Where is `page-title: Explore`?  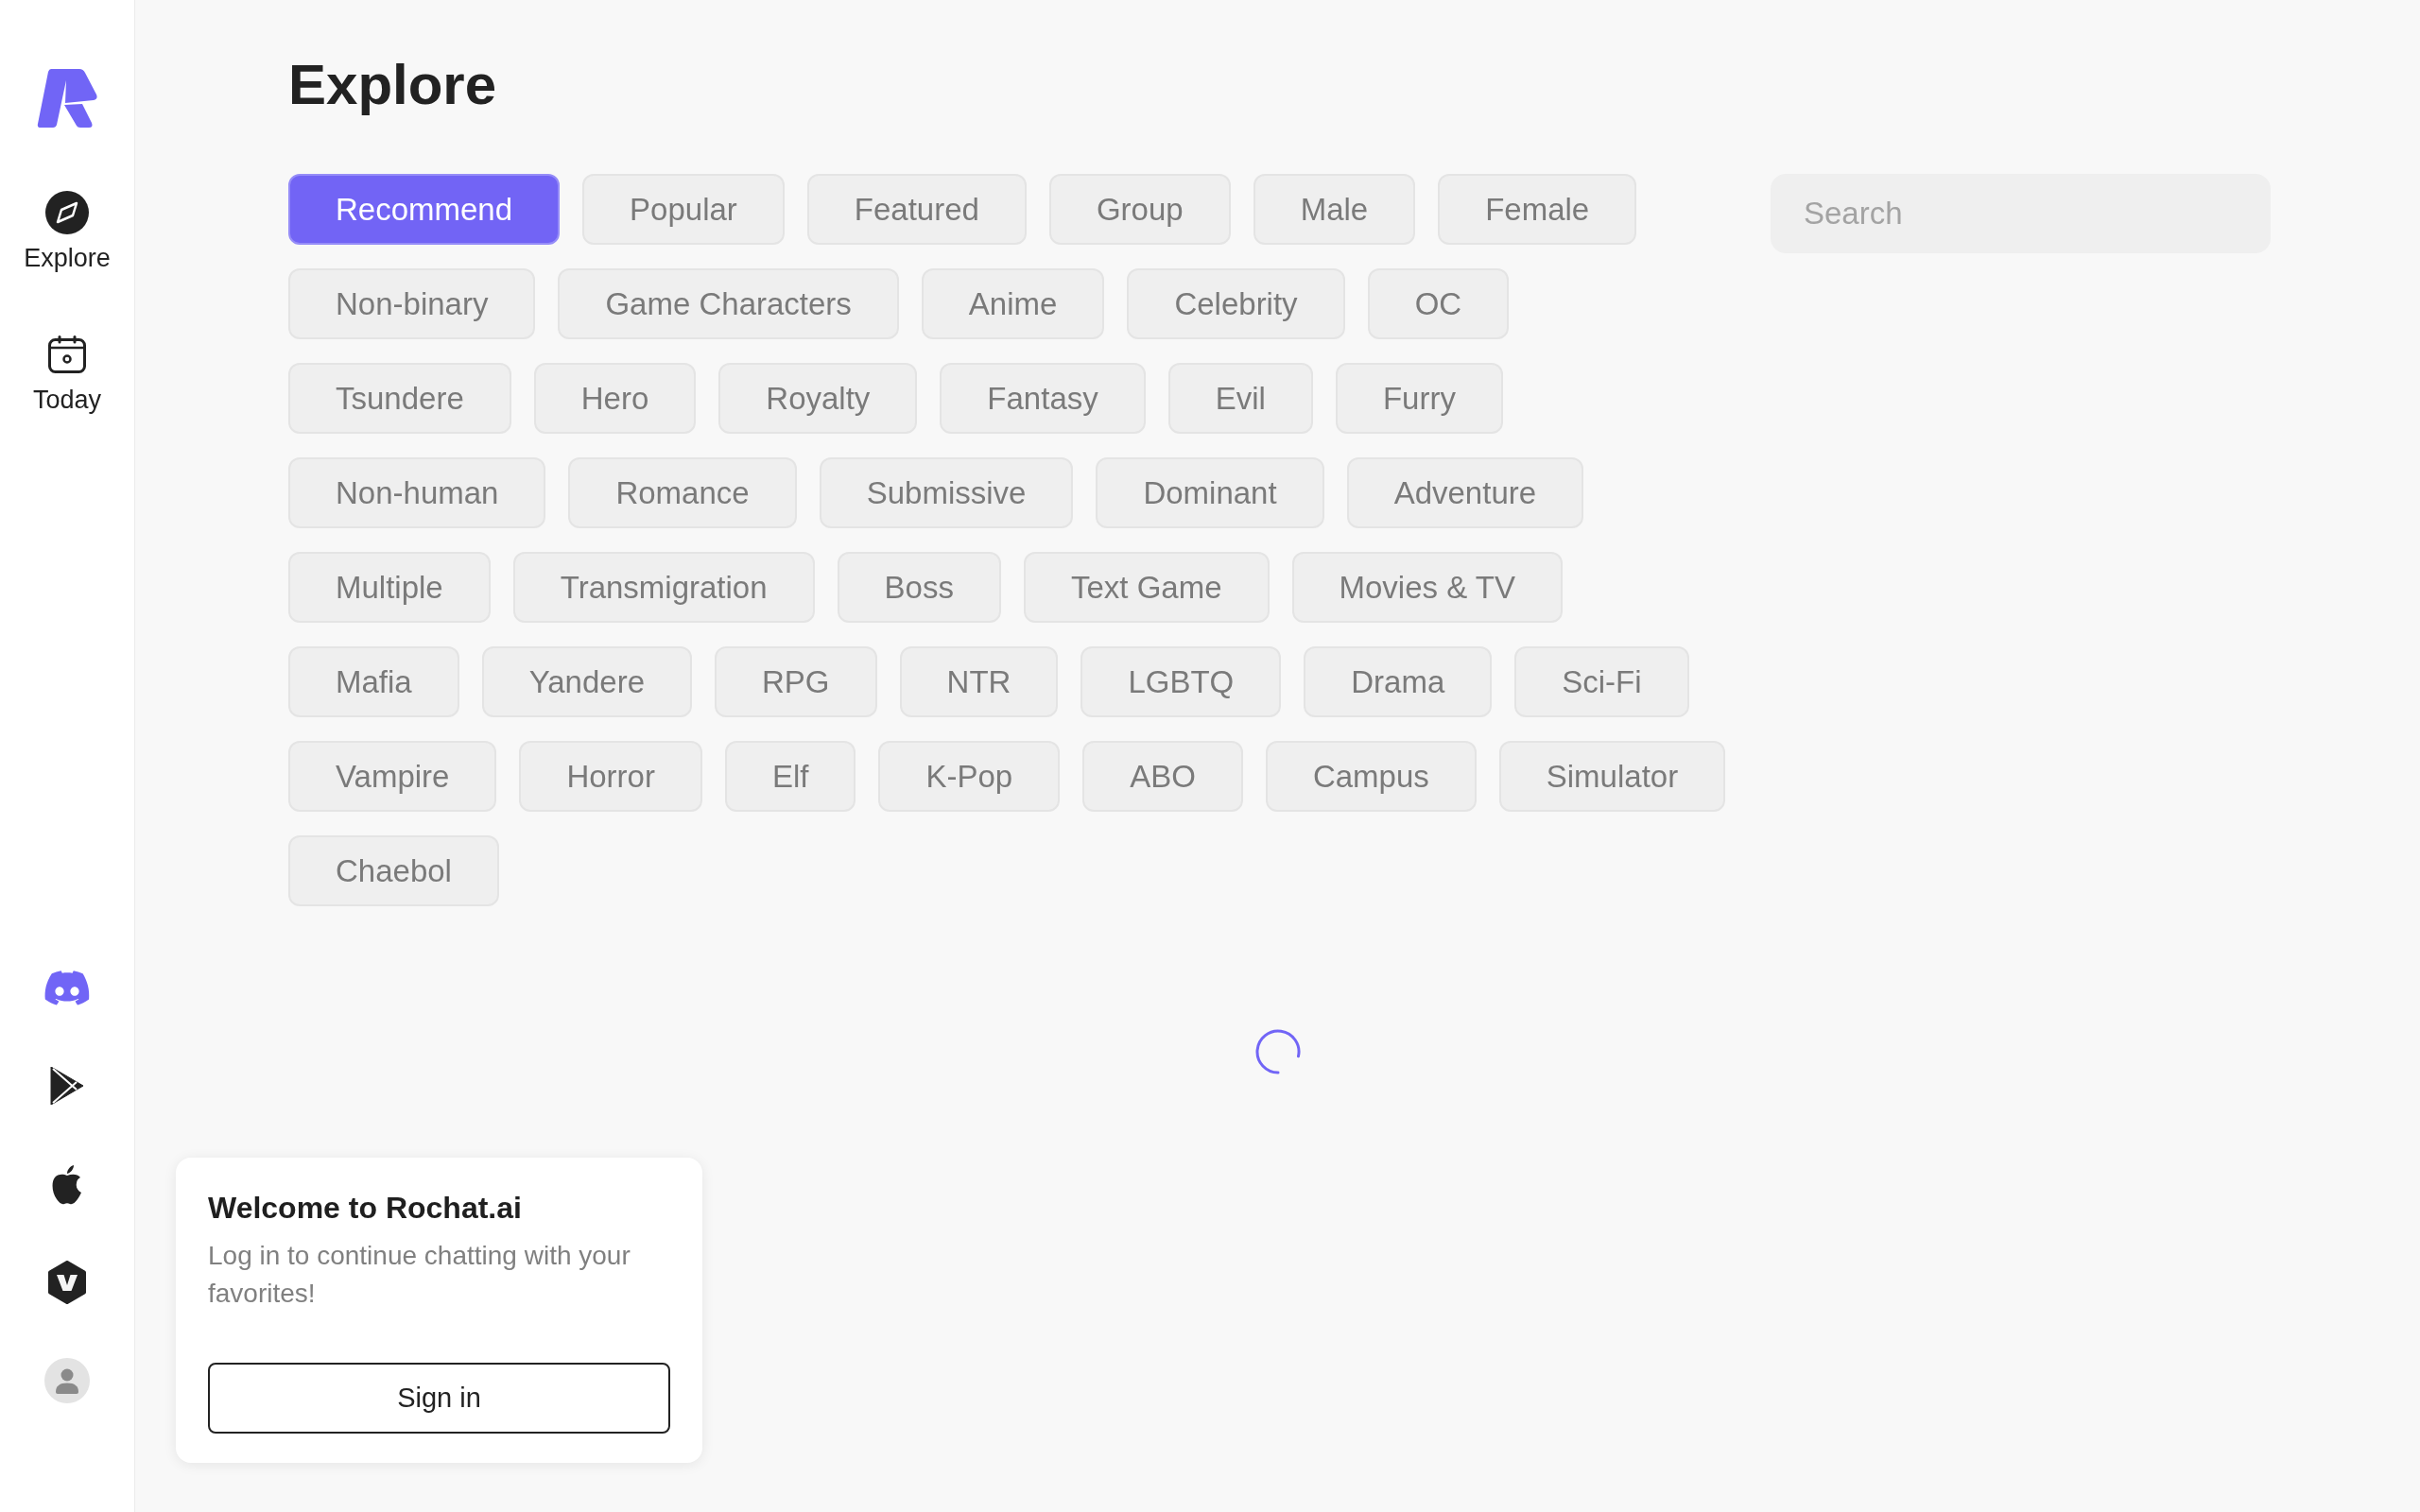
page-title: Explore is located at coordinates (392, 85).